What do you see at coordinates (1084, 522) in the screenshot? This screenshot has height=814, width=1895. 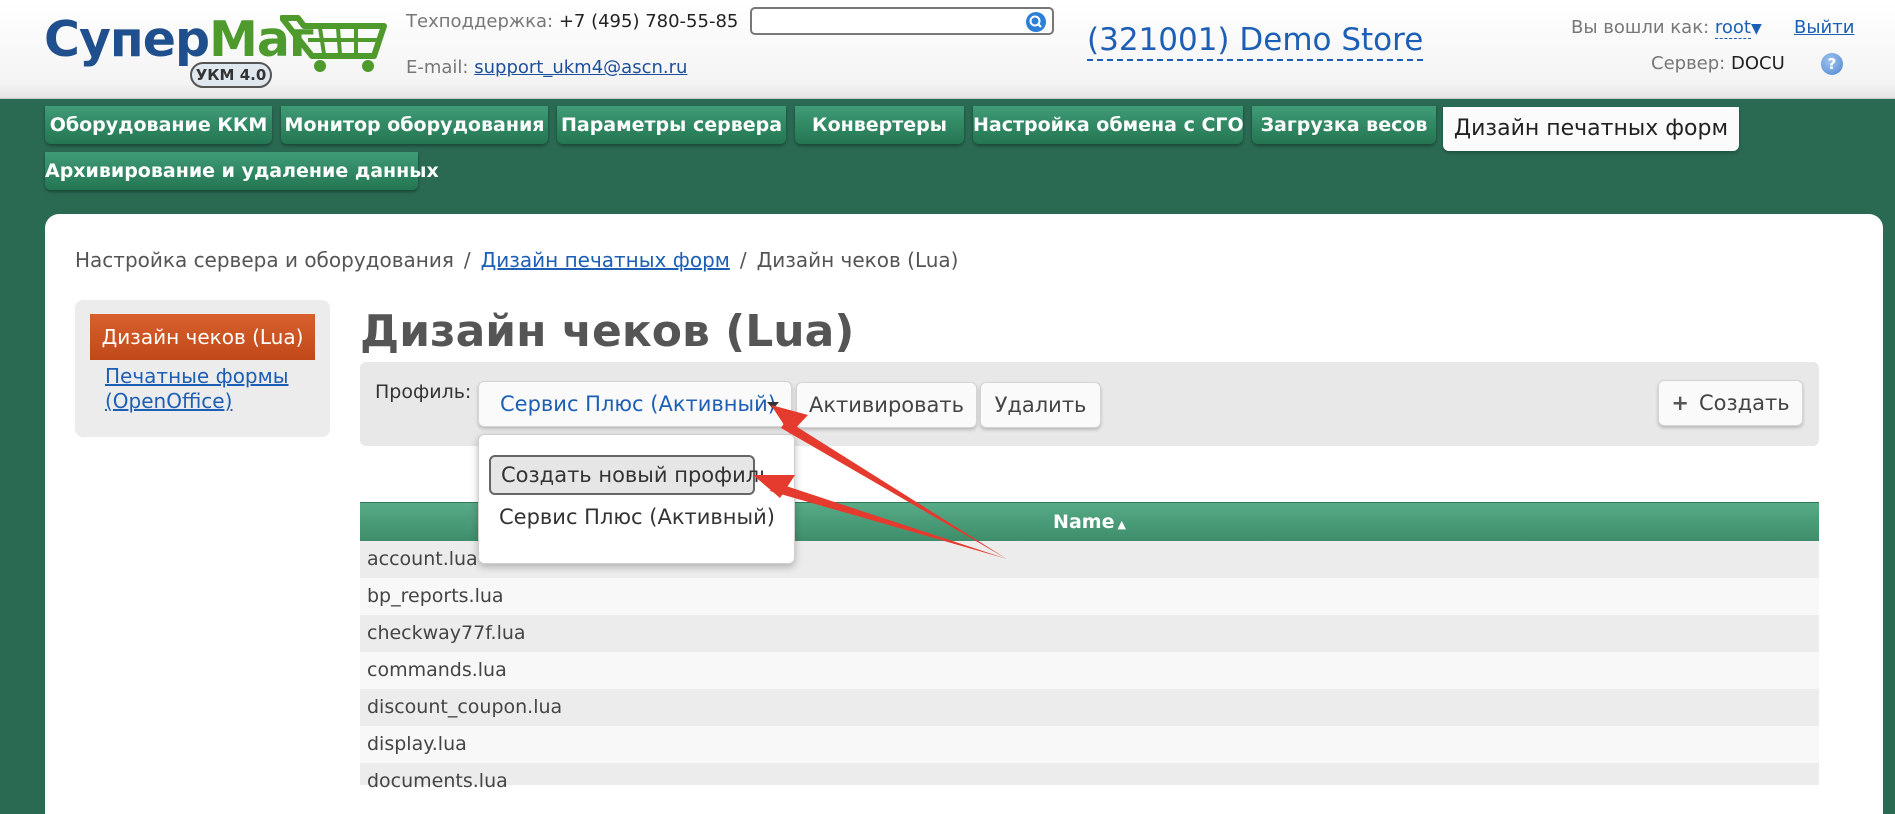 I see `column-name-label: Name` at bounding box center [1084, 522].